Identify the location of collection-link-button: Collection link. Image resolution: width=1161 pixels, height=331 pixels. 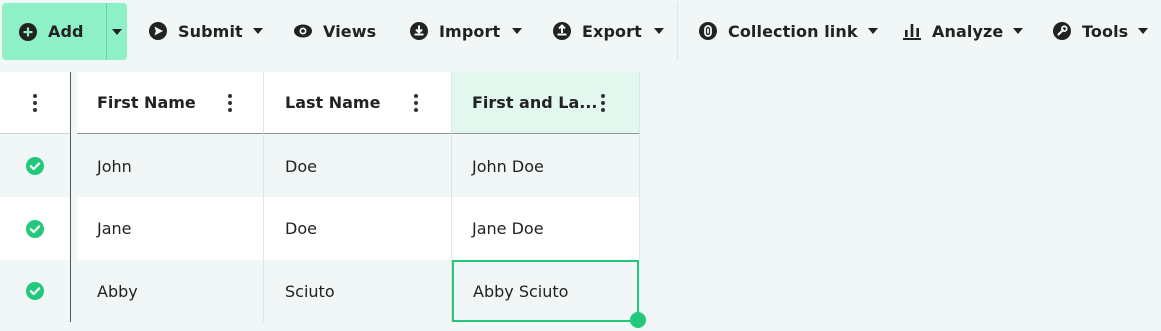
(788, 31).